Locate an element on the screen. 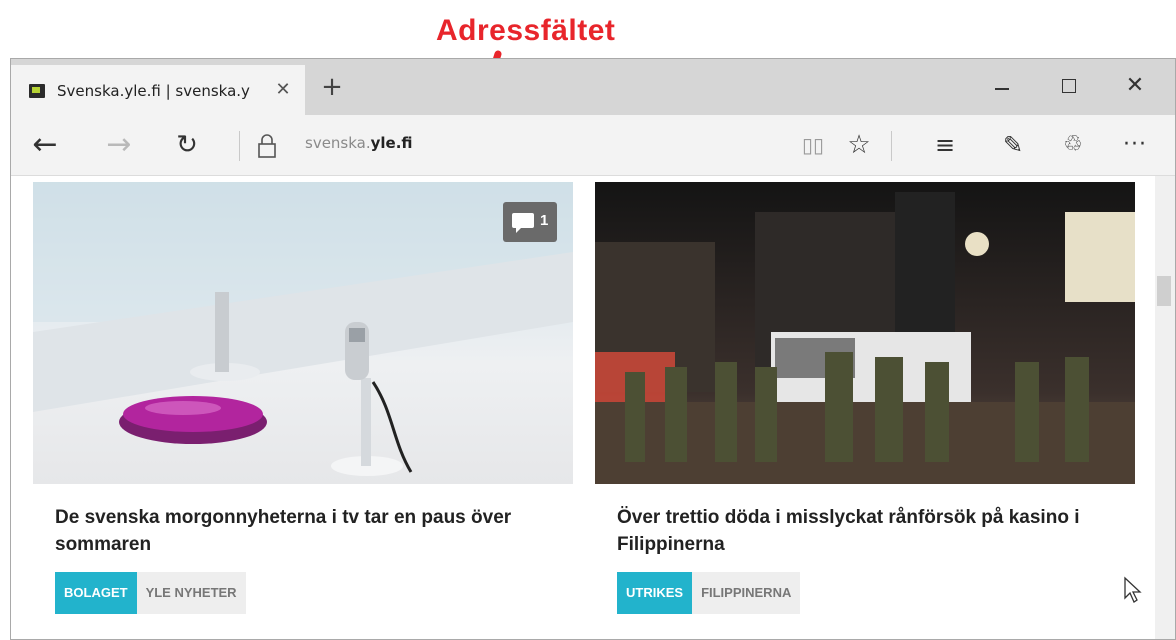 This screenshot has width=1176, height=640. favorite-star-icon: ☆ is located at coordinates (859, 145).